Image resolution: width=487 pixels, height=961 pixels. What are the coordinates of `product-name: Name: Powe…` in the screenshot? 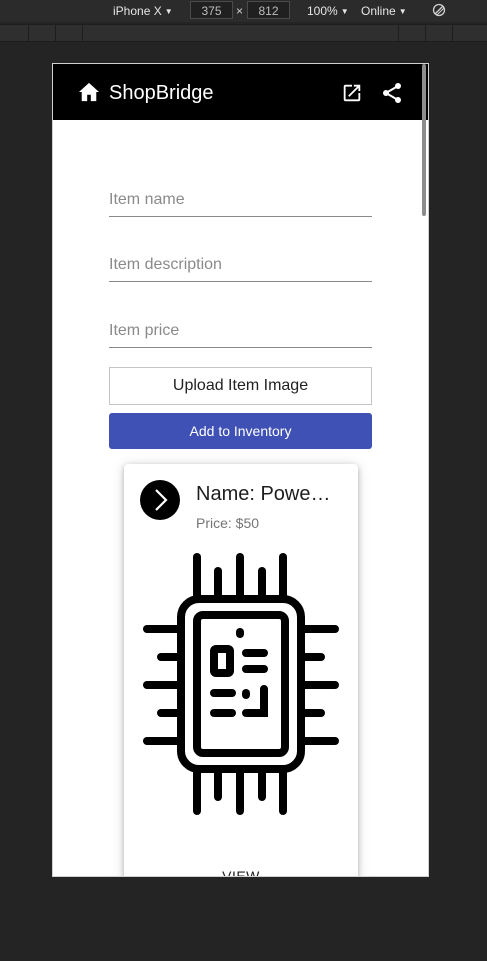 It's located at (263, 494).